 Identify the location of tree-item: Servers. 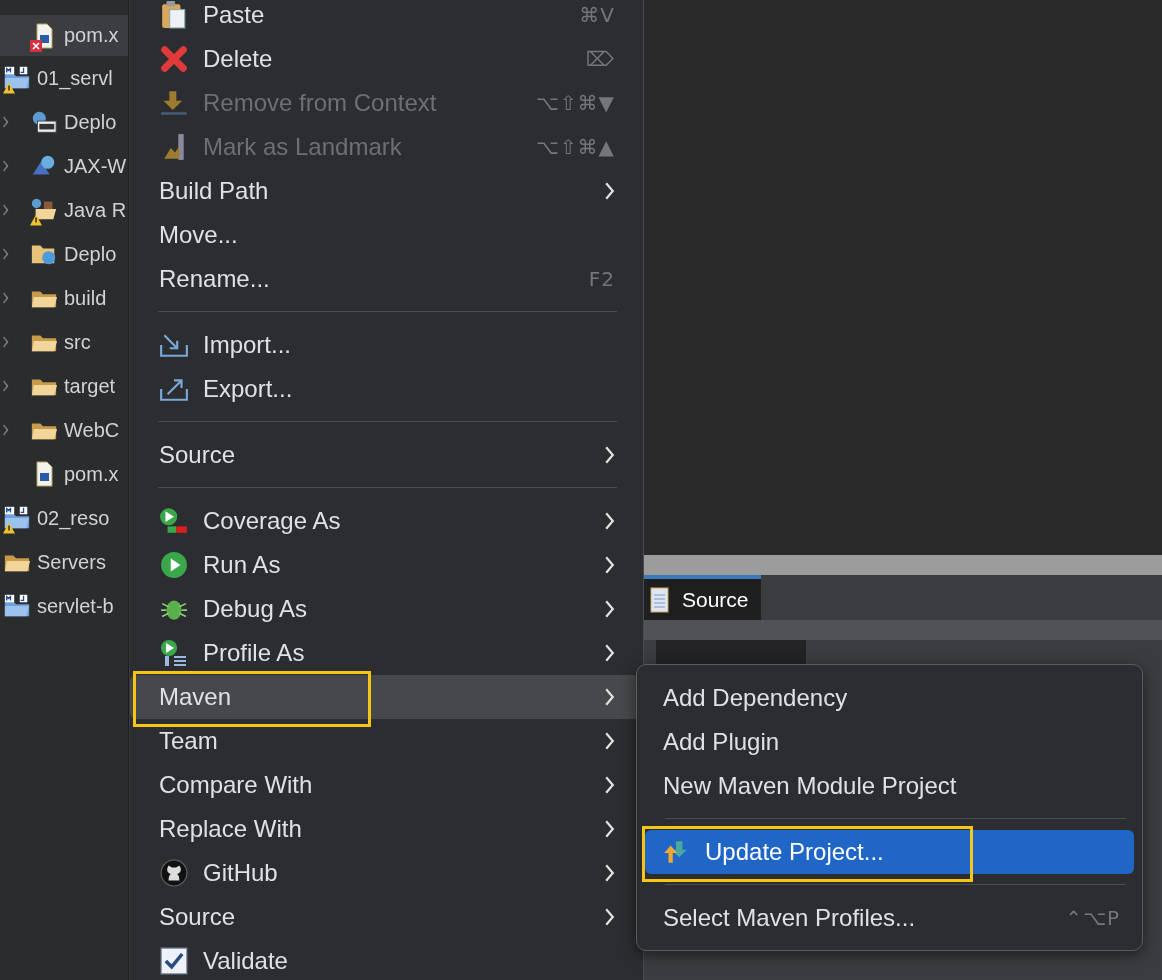
(64, 562).